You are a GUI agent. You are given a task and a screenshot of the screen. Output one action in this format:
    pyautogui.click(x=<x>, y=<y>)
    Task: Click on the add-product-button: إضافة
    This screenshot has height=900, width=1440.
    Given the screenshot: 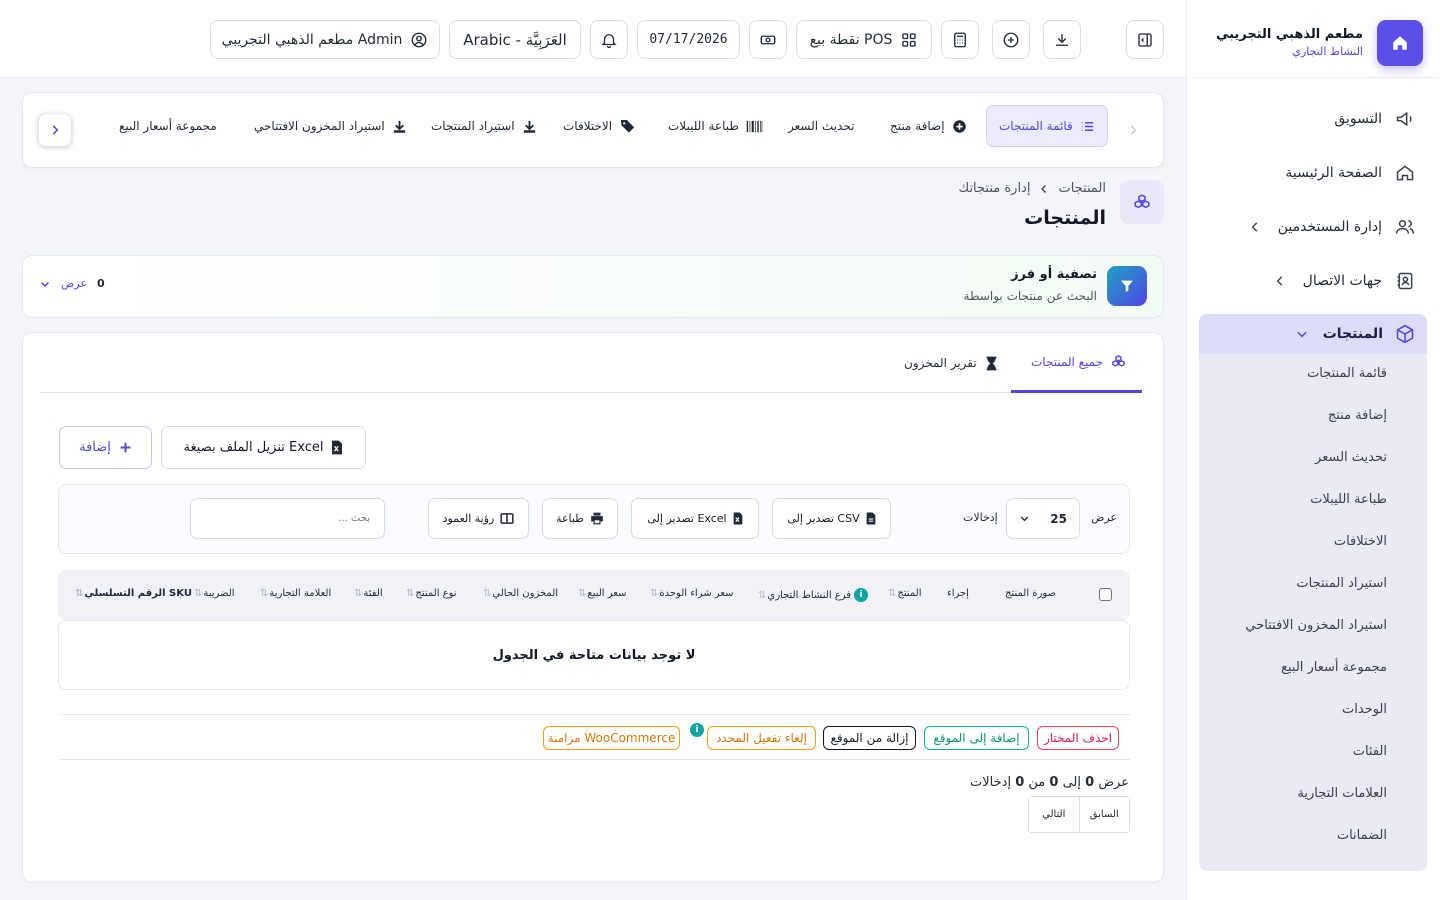 What is the action you would take?
    pyautogui.click(x=105, y=447)
    